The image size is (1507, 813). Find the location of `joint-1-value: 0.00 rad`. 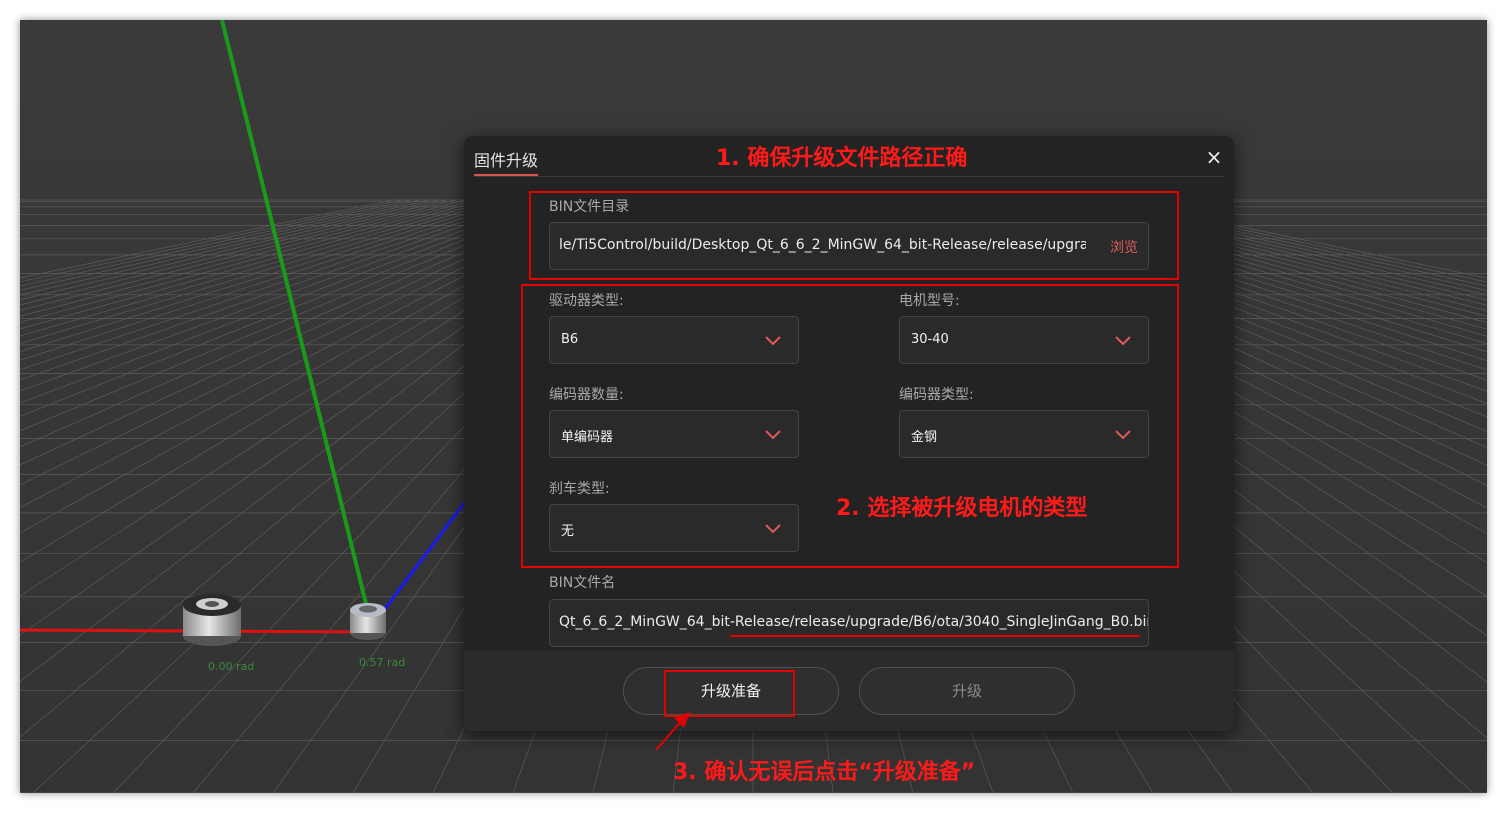

joint-1-value: 0.00 rad is located at coordinates (231, 666).